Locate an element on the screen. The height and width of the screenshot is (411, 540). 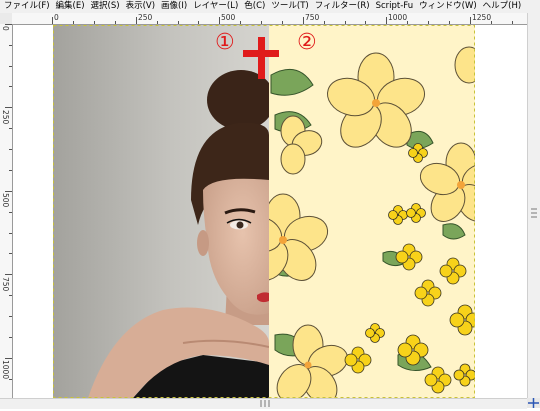
menu-filters: フィルター(R) is located at coordinates (342, 6).